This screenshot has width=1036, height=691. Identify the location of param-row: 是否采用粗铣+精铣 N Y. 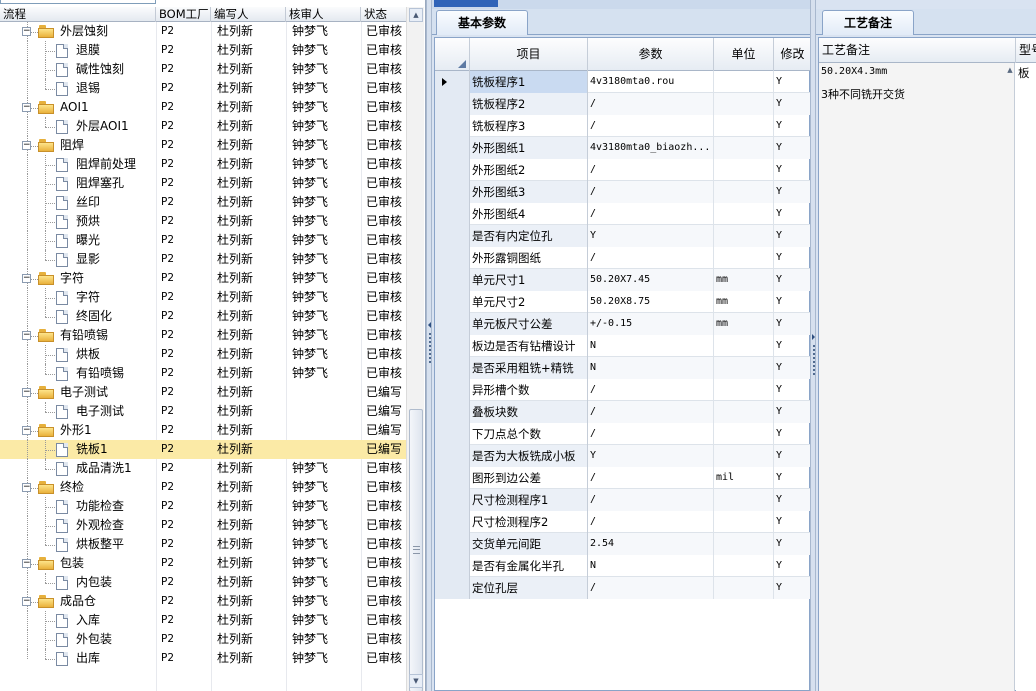
(622, 368).